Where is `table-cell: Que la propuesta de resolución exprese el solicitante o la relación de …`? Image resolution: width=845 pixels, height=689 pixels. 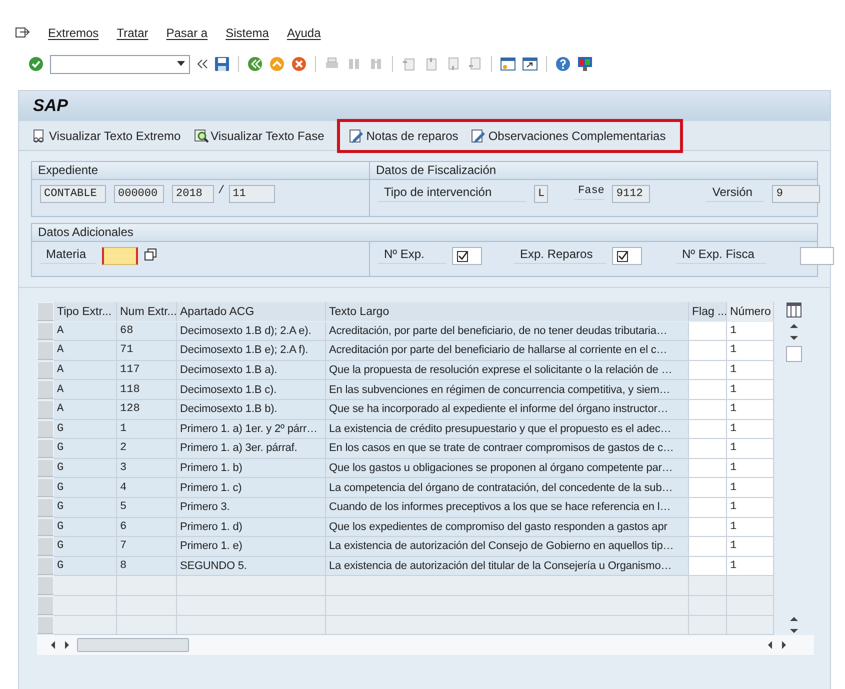
table-cell: Que la propuesta de resolución exprese el solicitante o la relación de … is located at coordinates (507, 370).